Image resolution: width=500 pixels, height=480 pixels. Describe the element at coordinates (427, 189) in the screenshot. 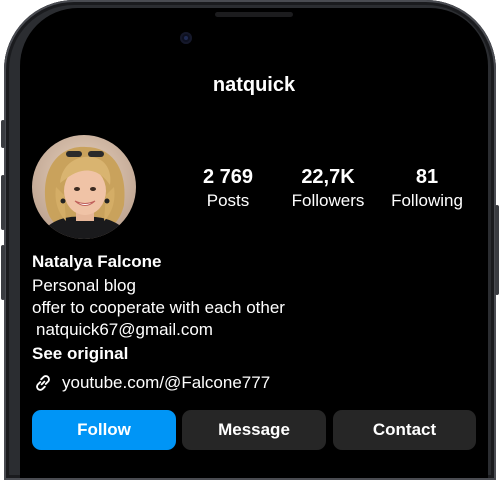

I see `stat-following: 81 Following` at that location.